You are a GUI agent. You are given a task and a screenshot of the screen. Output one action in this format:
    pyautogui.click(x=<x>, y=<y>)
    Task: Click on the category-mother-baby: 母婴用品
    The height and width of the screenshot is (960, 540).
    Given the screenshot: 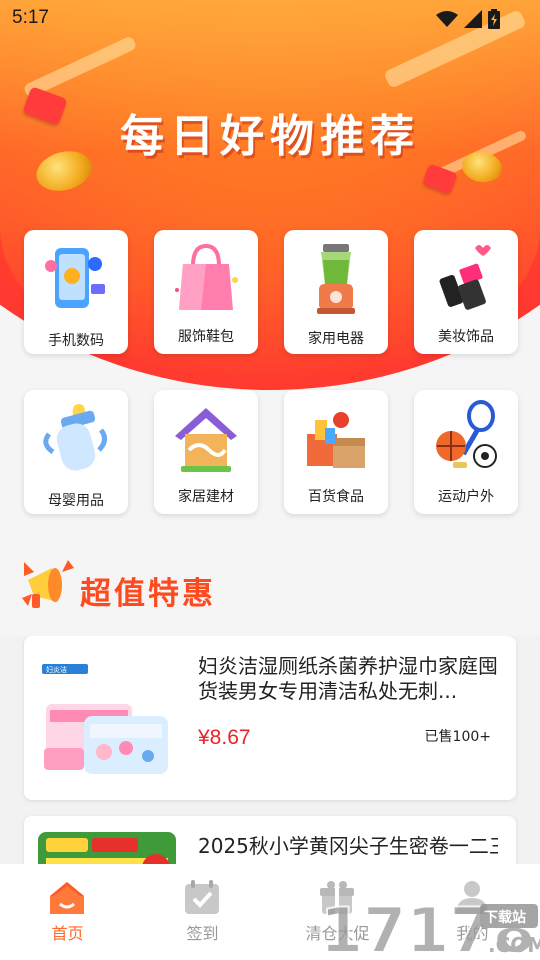 What is the action you would take?
    pyautogui.click(x=76, y=452)
    